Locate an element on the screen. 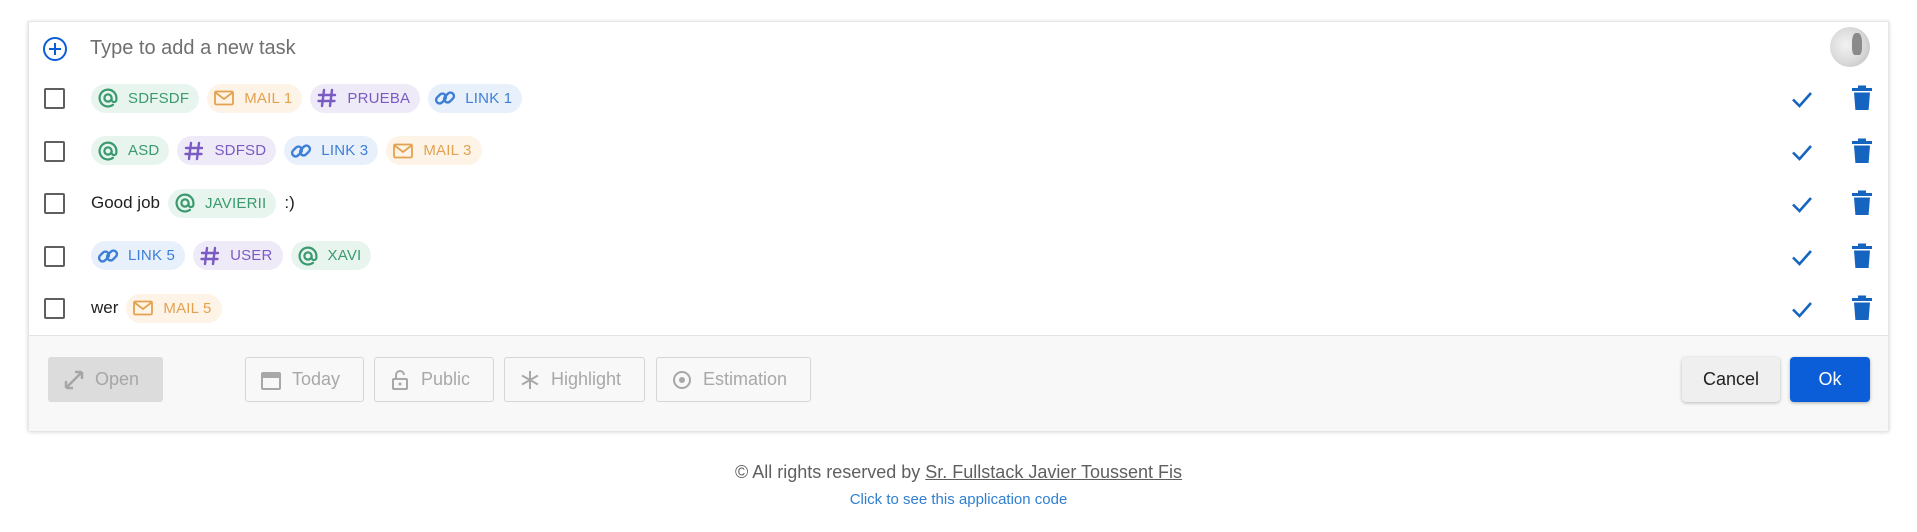 The height and width of the screenshot is (532, 1917). link-chip: LINK 5 is located at coordinates (138, 256).